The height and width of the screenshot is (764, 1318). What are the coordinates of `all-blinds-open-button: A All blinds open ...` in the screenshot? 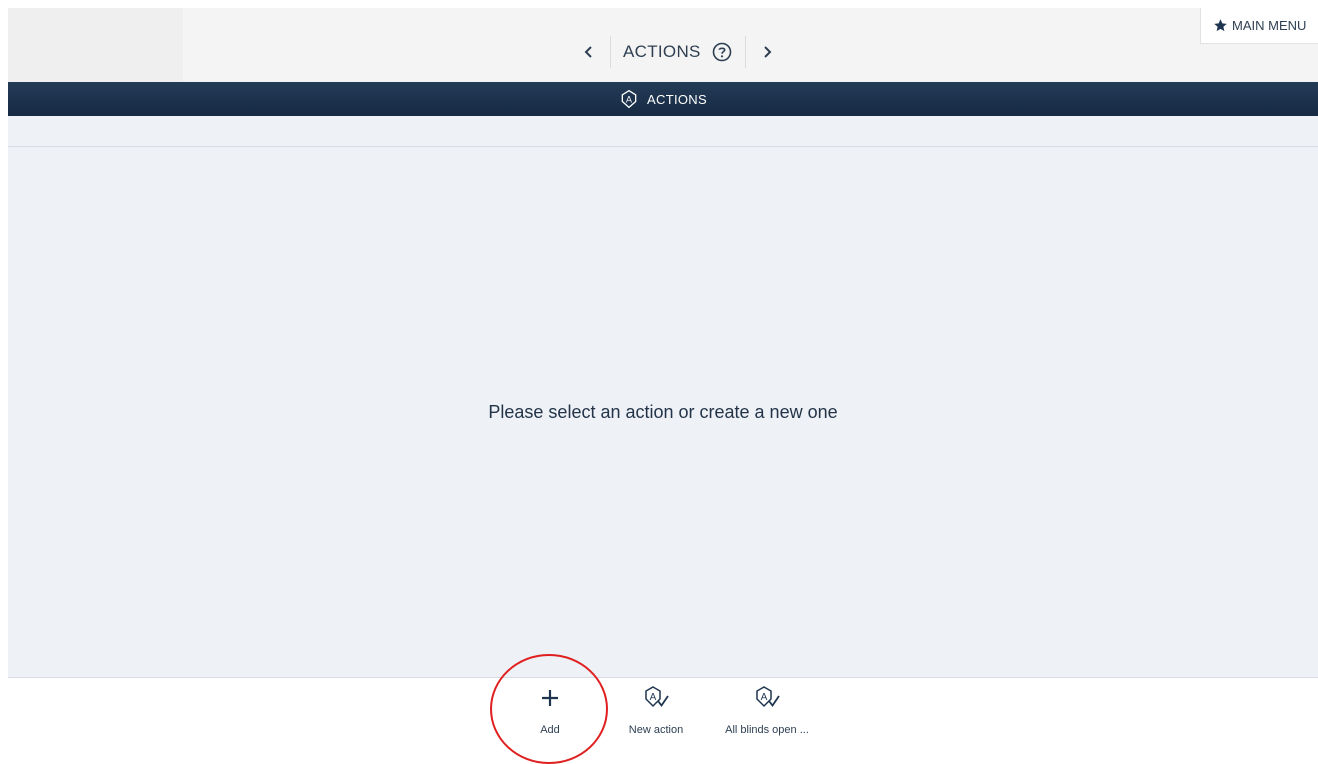 It's located at (767, 712).